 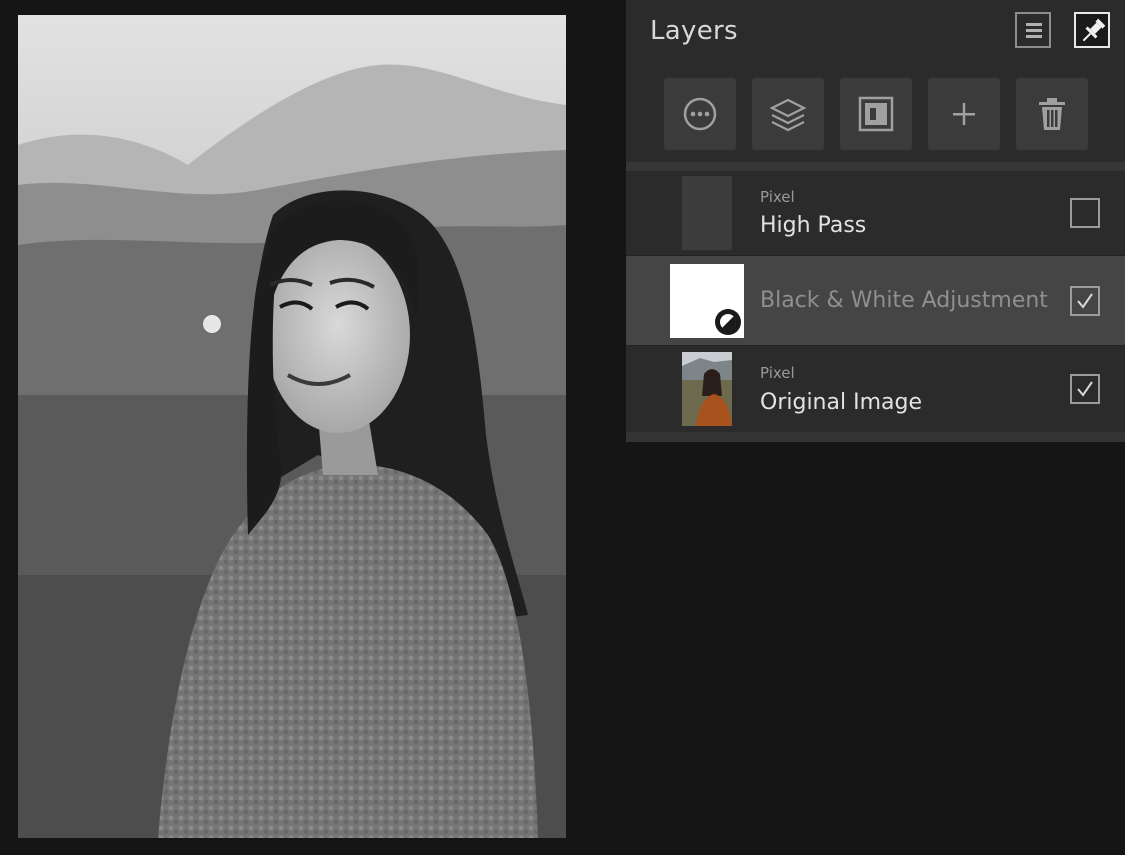 I want to click on layer-options-button, so click(x=700, y=114).